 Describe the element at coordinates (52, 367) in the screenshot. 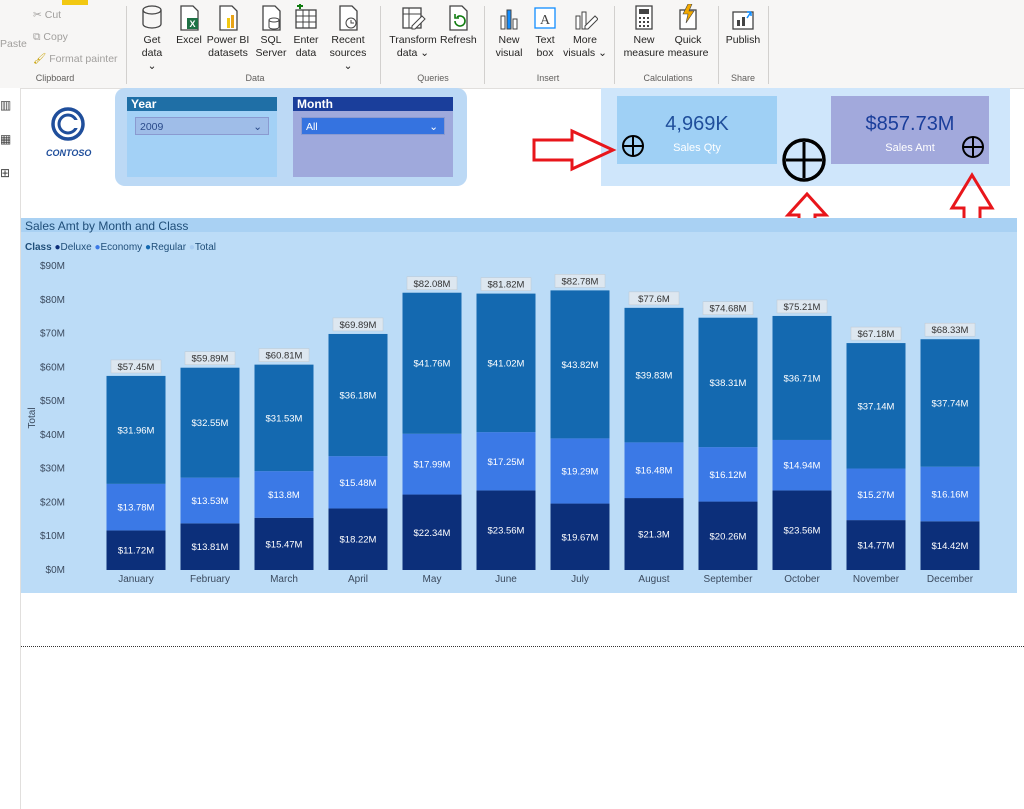

I see `y-tick-label: $60M` at that location.